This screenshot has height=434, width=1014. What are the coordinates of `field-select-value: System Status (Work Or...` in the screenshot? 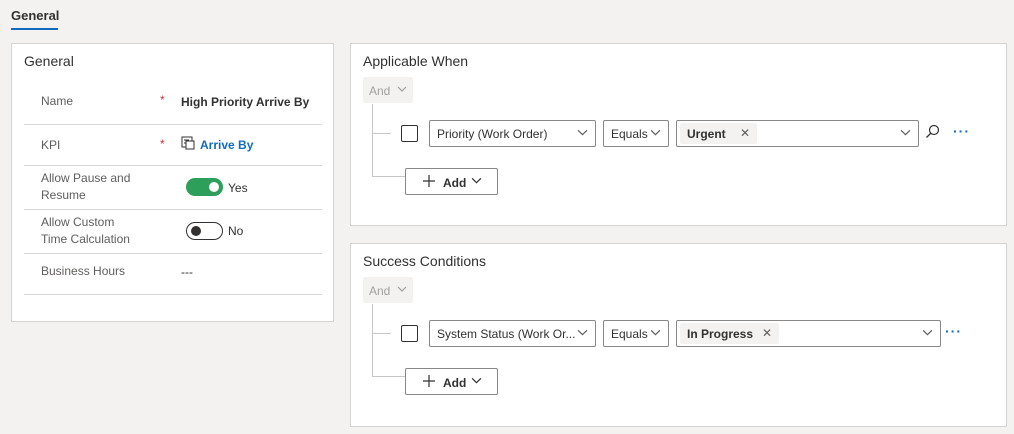 It's located at (506, 334).